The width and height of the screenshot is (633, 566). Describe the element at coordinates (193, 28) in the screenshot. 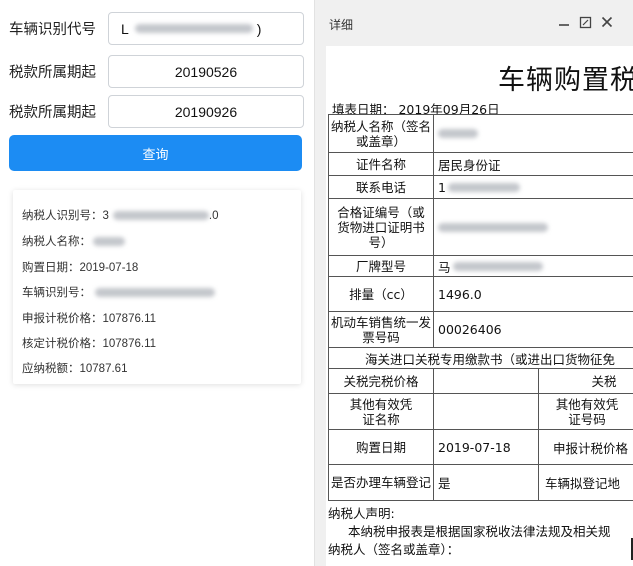

I see `vin-redacted` at that location.